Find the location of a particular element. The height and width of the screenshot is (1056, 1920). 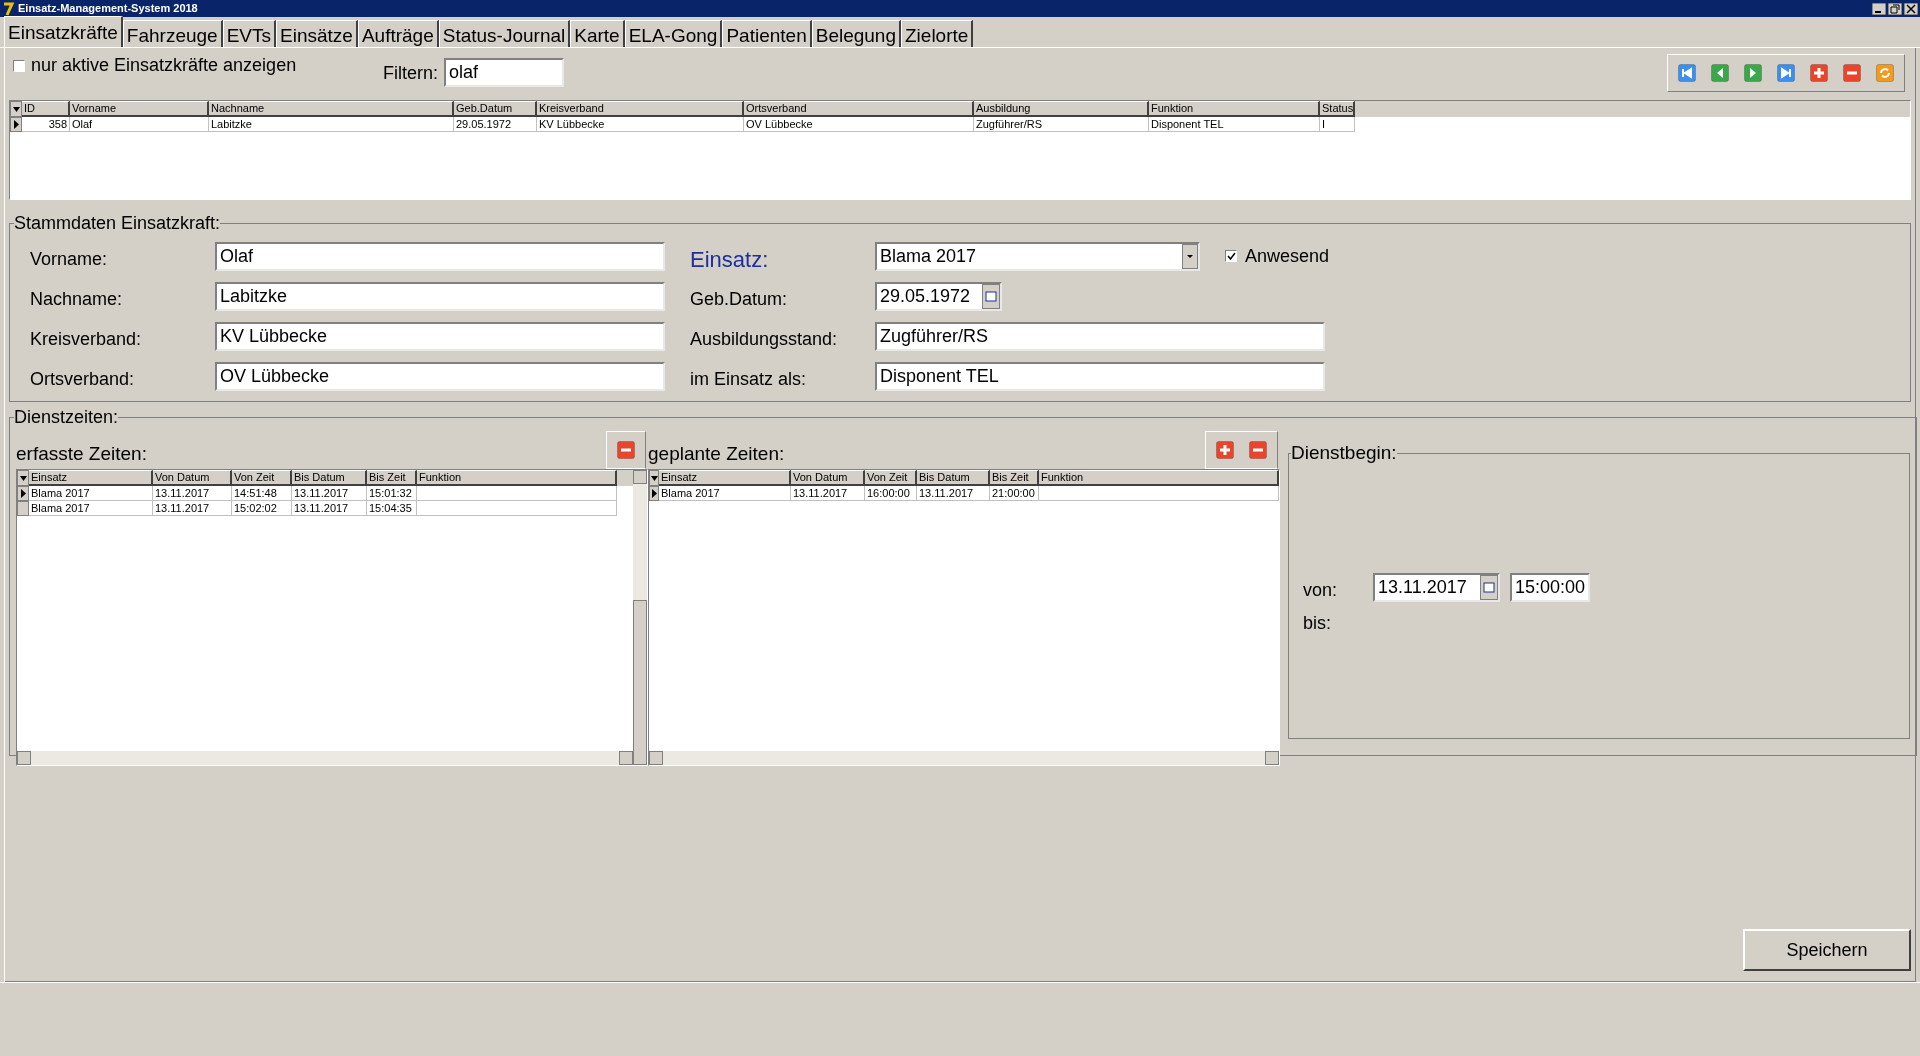

table-cell: Disponent TEL is located at coordinates (1234, 124).